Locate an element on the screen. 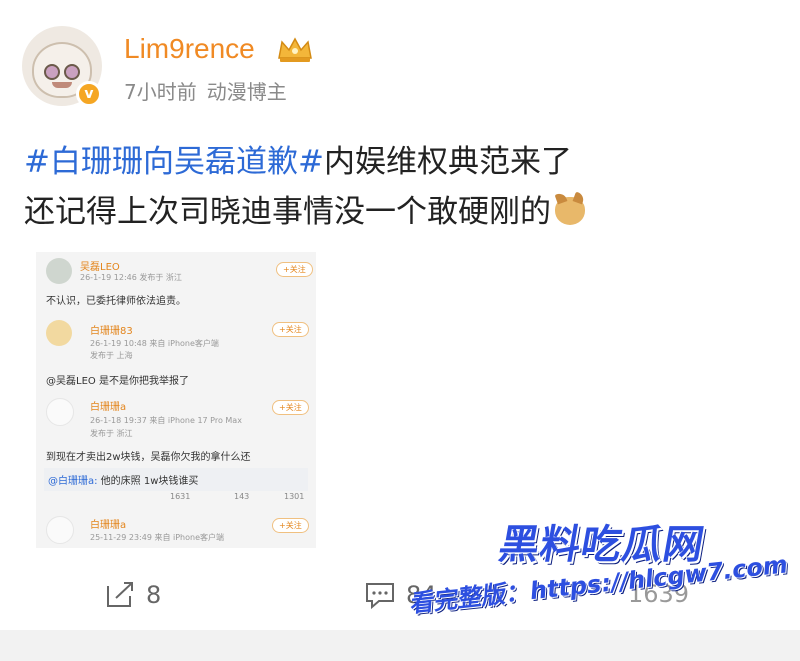 This screenshot has width=800, height=661. like-count: 1301 is located at coordinates (294, 496).